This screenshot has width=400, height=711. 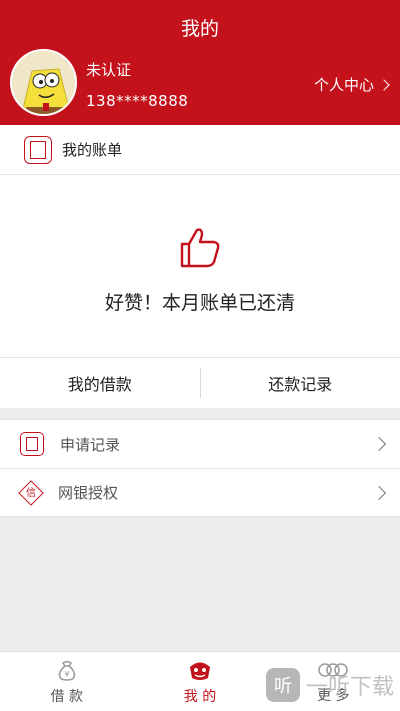 What do you see at coordinates (200, 444) in the screenshot?
I see `menu-item-application-records: 申请记录` at bounding box center [200, 444].